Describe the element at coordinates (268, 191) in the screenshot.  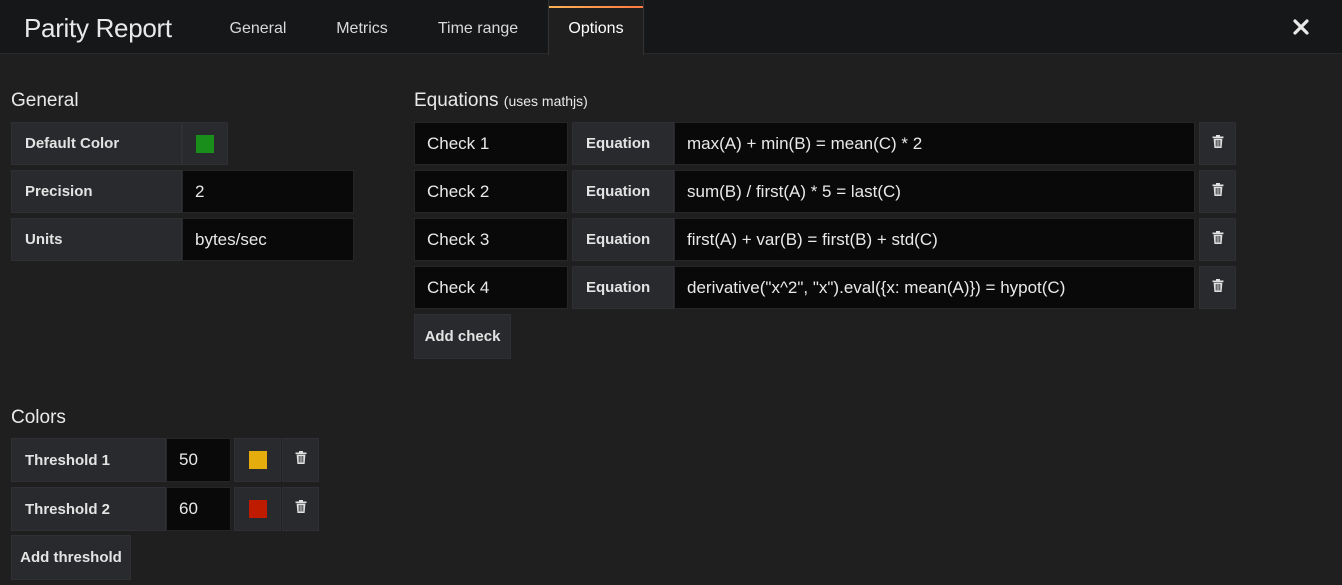
I see `precision-input: 2` at that location.